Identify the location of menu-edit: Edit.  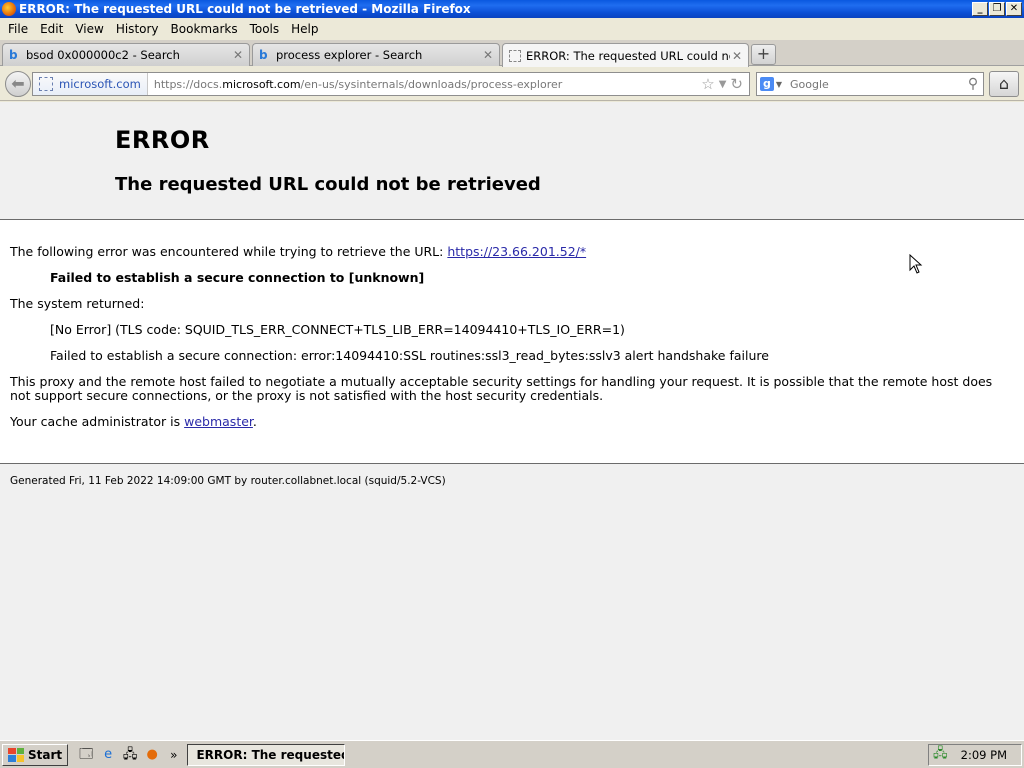
(51, 29).